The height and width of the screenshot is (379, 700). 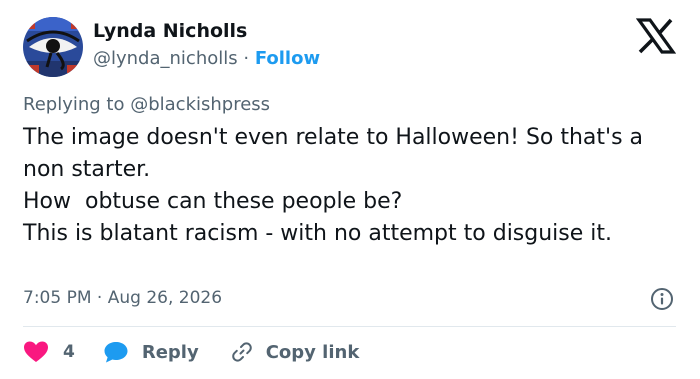 I want to click on action-bar: 4 Reply Copy link, so click(x=191, y=352).